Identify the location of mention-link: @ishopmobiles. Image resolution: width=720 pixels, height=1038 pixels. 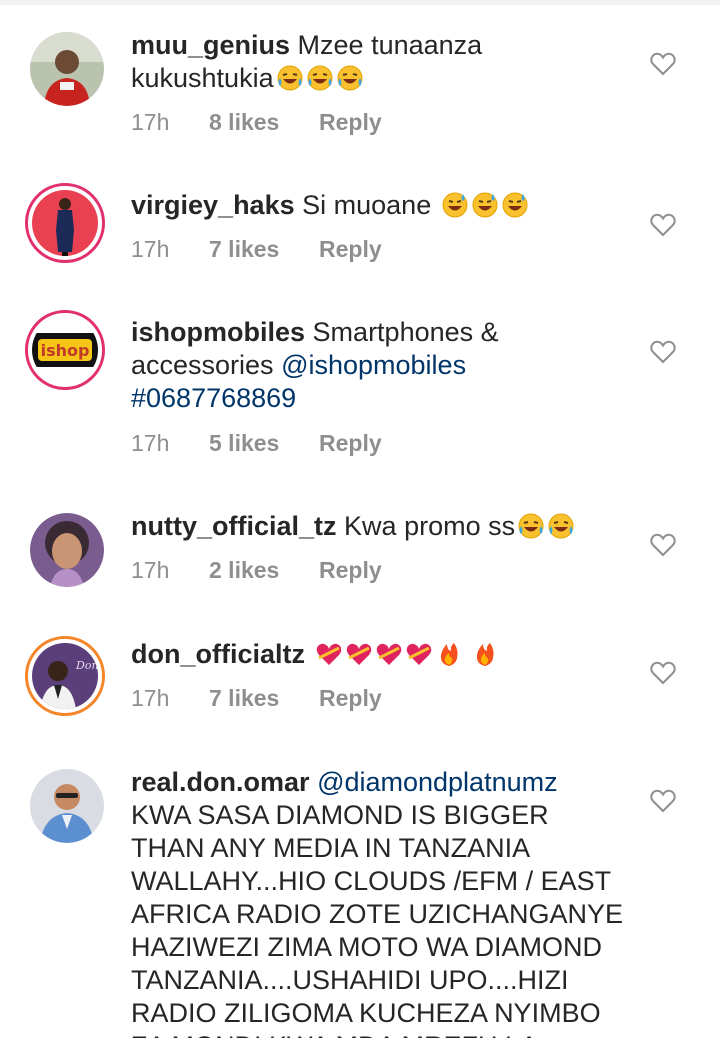
(373, 365).